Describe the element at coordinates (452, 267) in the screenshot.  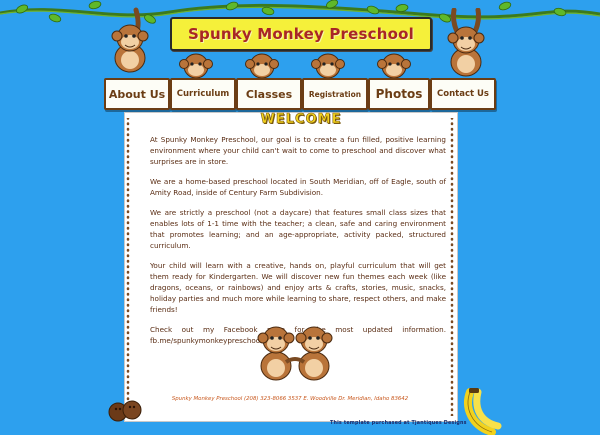
I see `dotted-border-right` at that location.